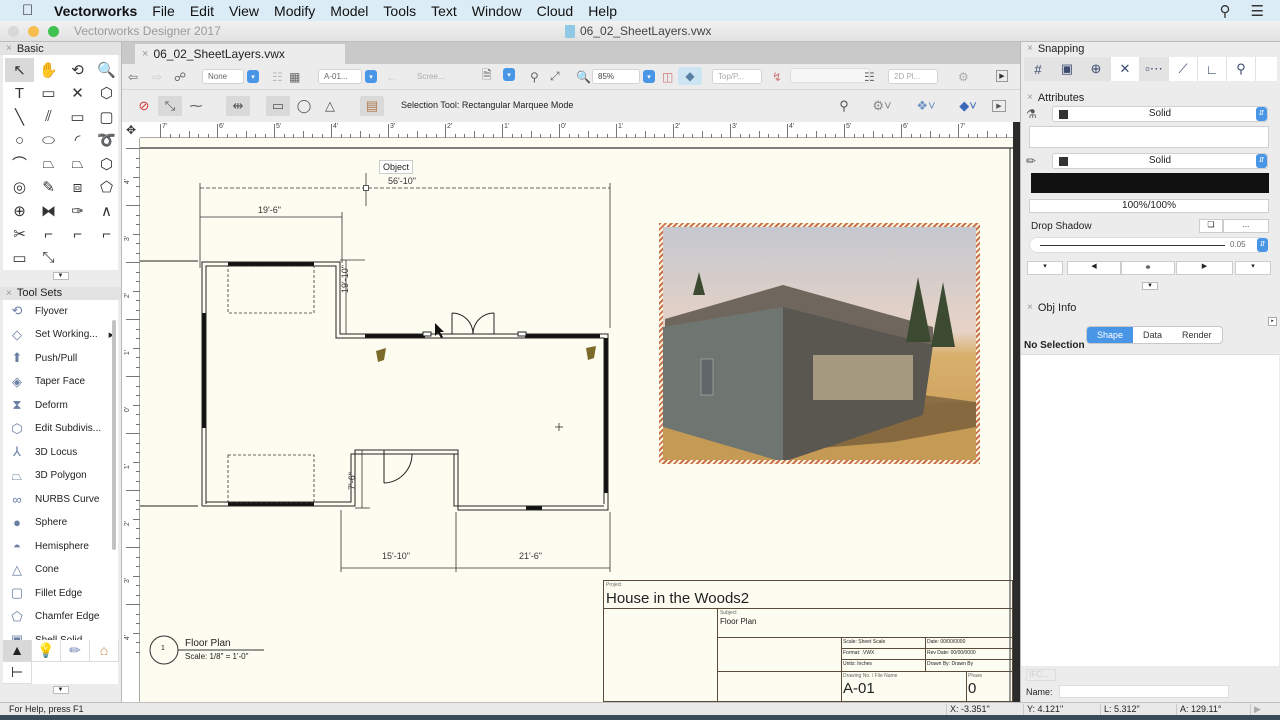 The image size is (1280, 720). What do you see at coordinates (60, 523) in the screenshot?
I see `tool-set-item: ● Sphere` at bounding box center [60, 523].